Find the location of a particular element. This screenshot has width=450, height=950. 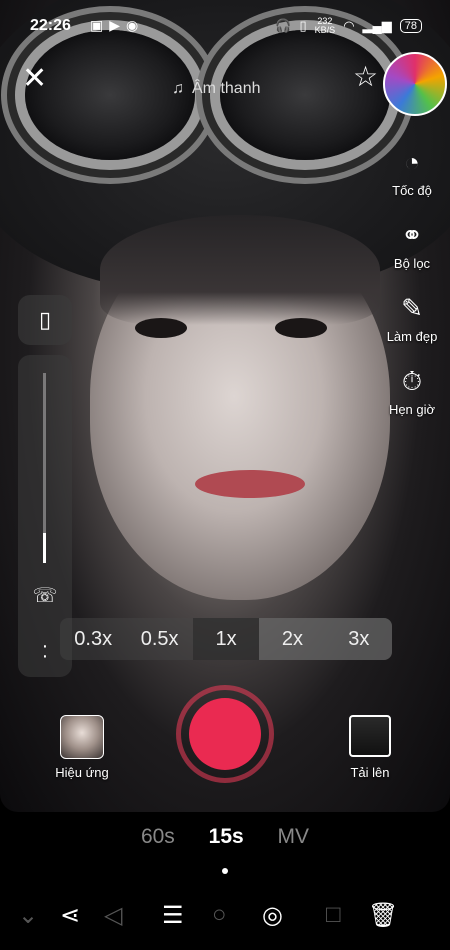

zoom-selector: 0.3x 0.5x 1x 2x 3x is located at coordinates (226, 639).